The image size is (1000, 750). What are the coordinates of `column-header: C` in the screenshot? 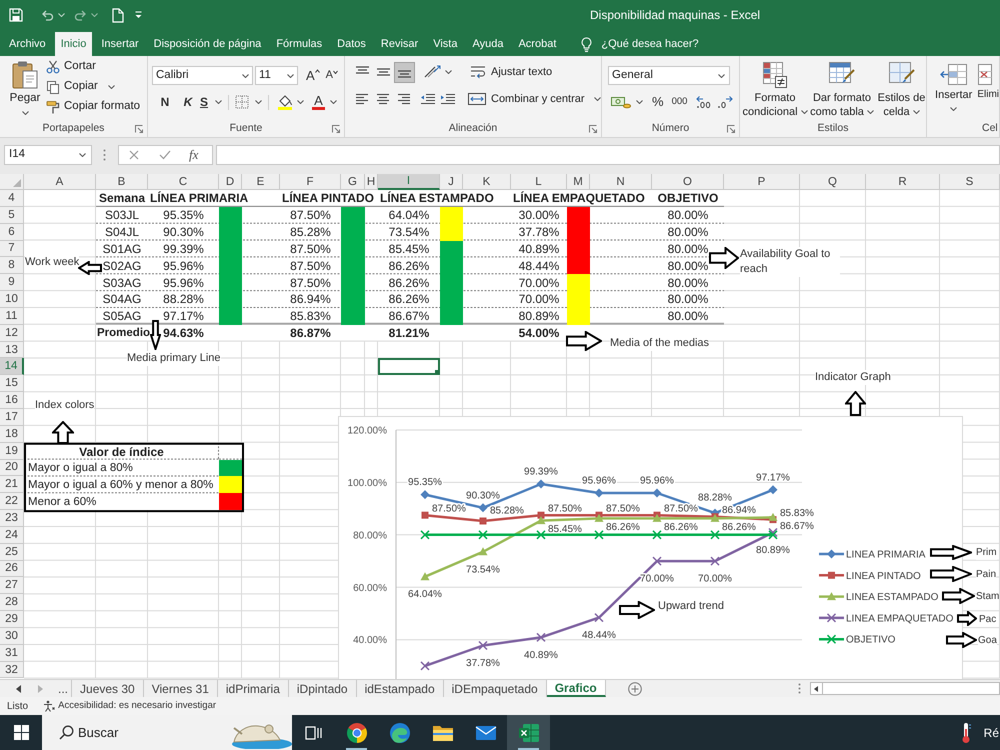 It's located at (183, 182).